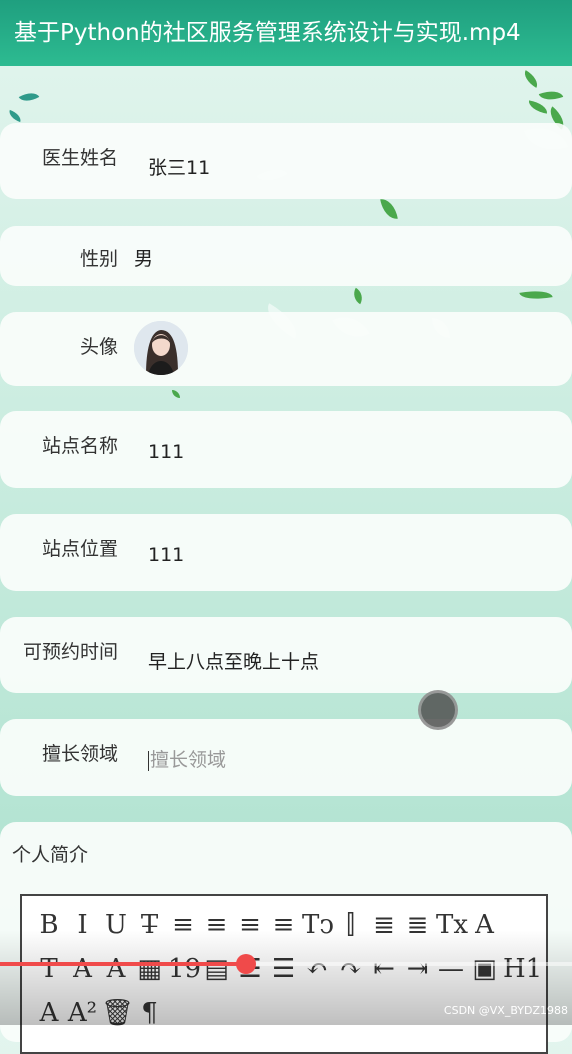  Describe the element at coordinates (286, 256) in the screenshot. I see `form-row-gender: 性别 男` at that location.